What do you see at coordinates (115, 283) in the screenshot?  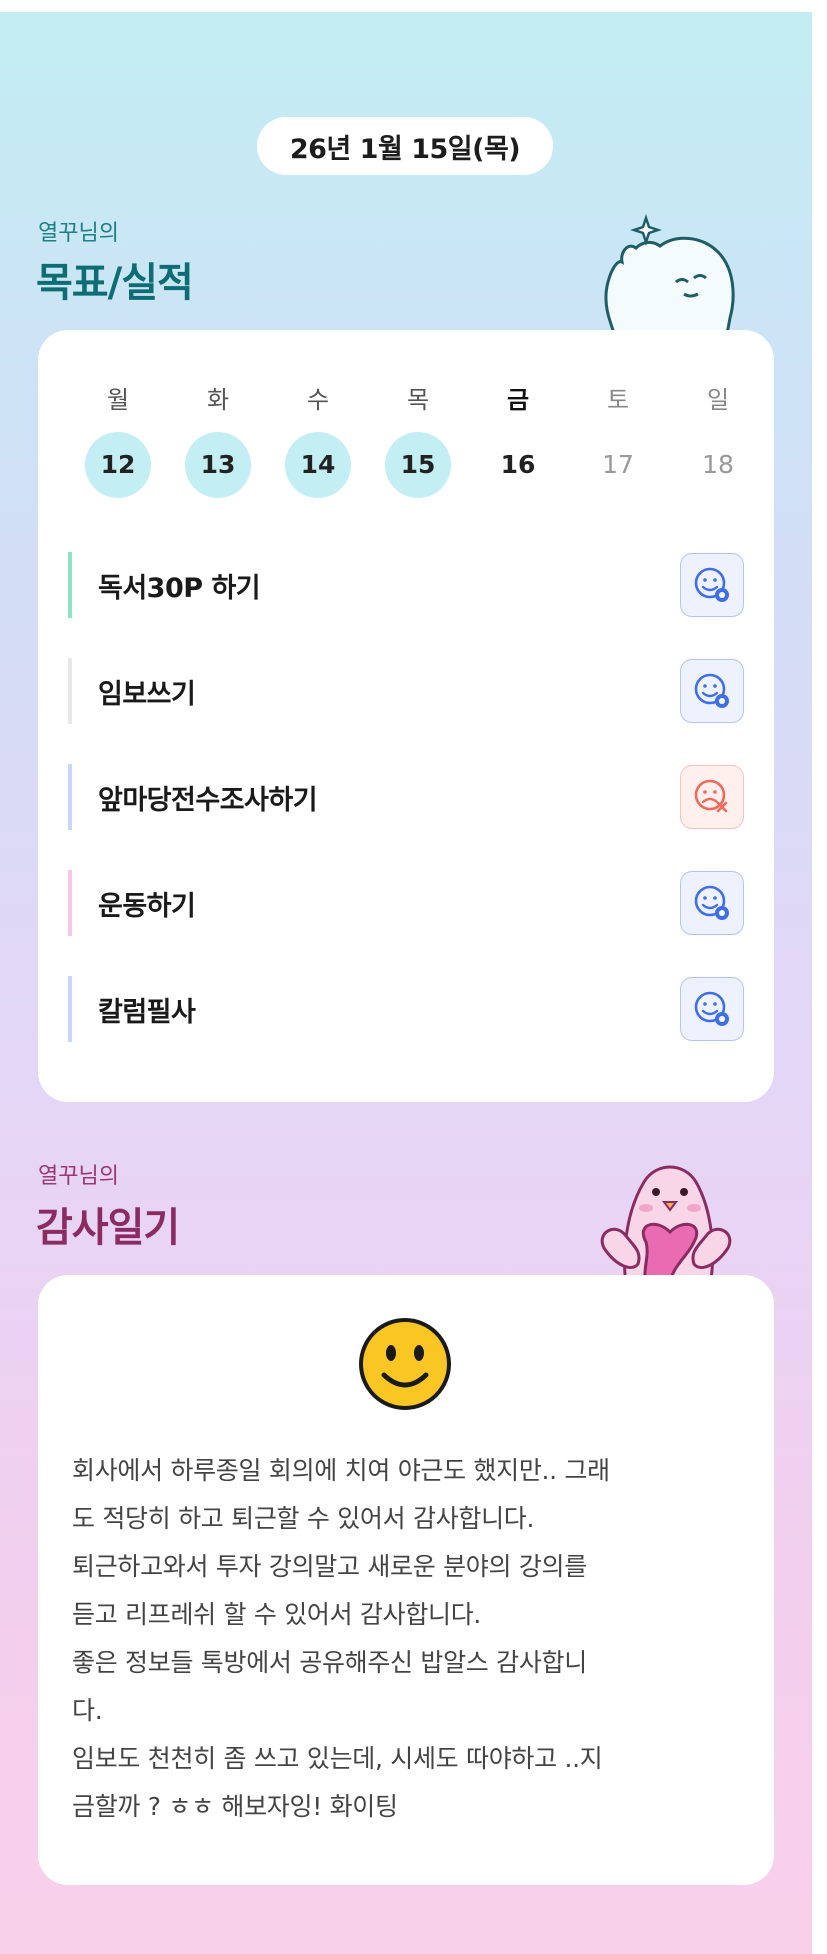 I see `goals-section-title: 목표/실적` at bounding box center [115, 283].